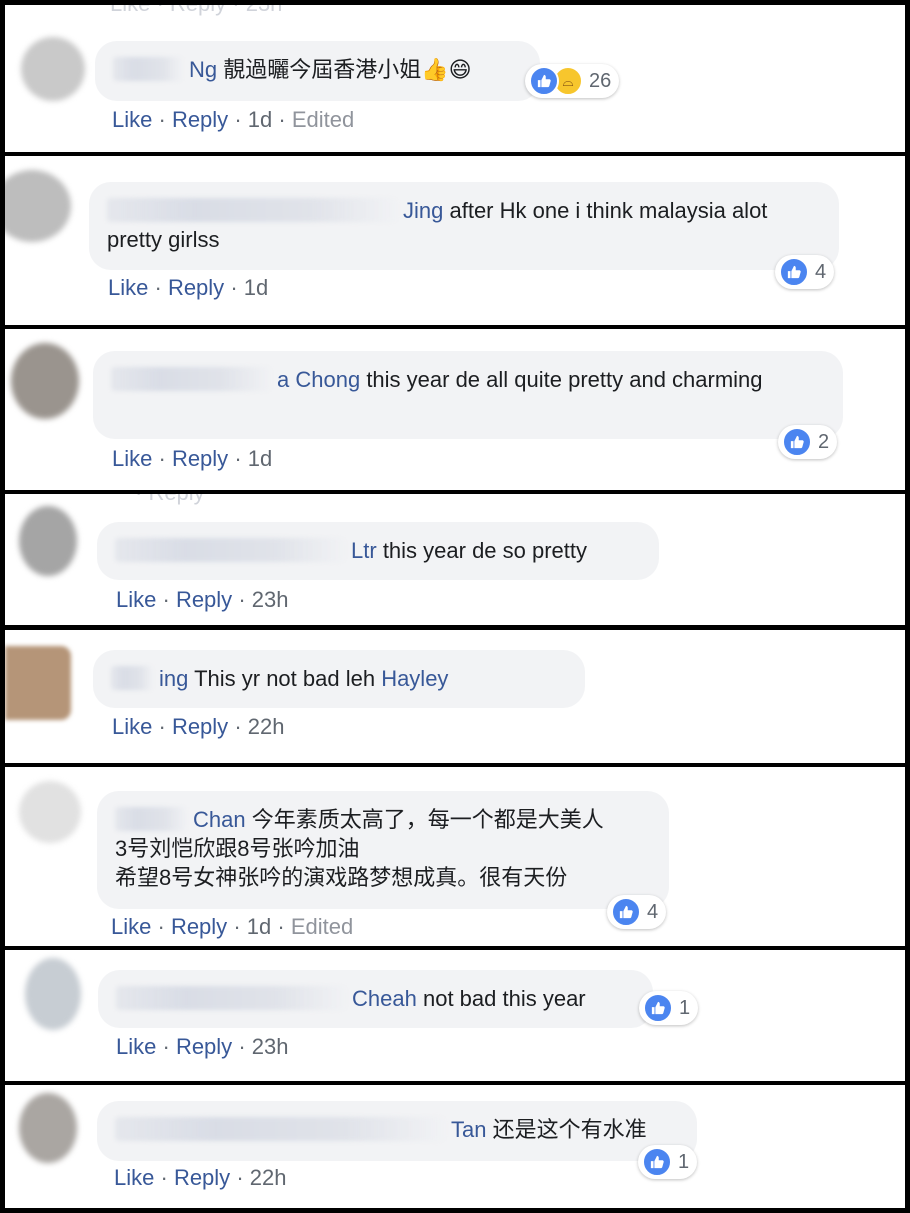  I want to click on comment-text: 今年素质太高了，每一个都是大美人, so click(427, 819).